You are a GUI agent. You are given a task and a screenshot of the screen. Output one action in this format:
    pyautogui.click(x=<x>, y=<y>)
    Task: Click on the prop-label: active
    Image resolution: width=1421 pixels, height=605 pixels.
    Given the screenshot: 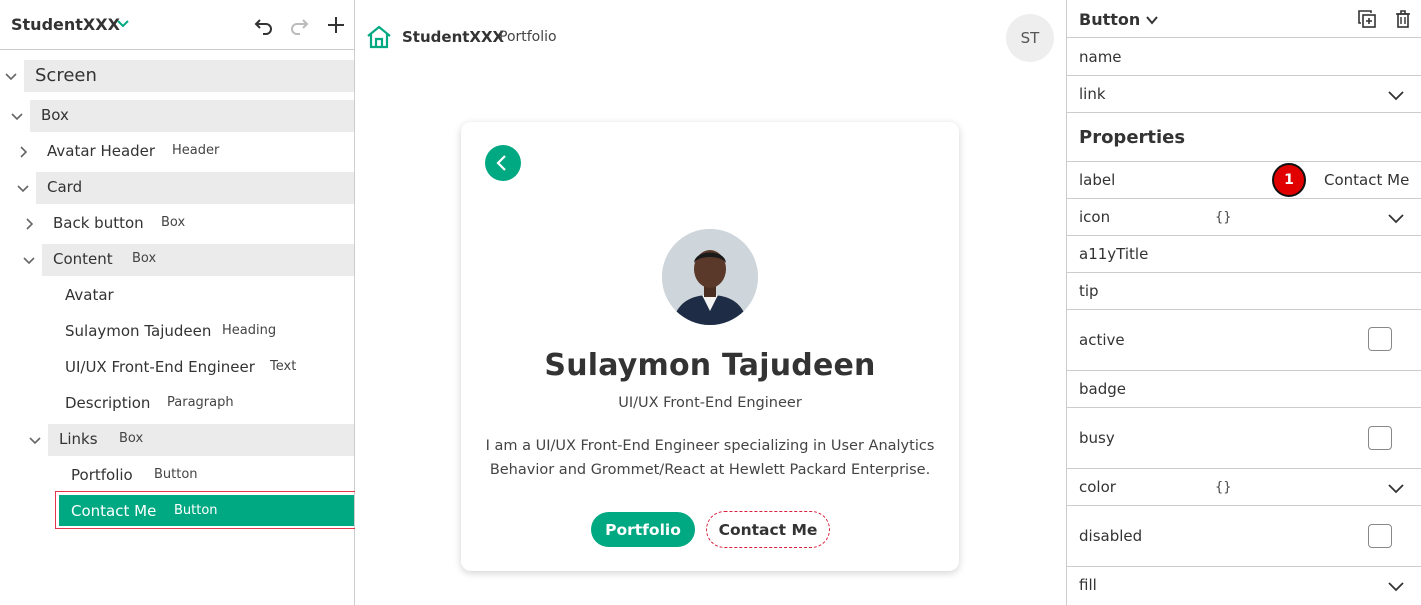 What is the action you would take?
    pyautogui.click(x=1102, y=340)
    